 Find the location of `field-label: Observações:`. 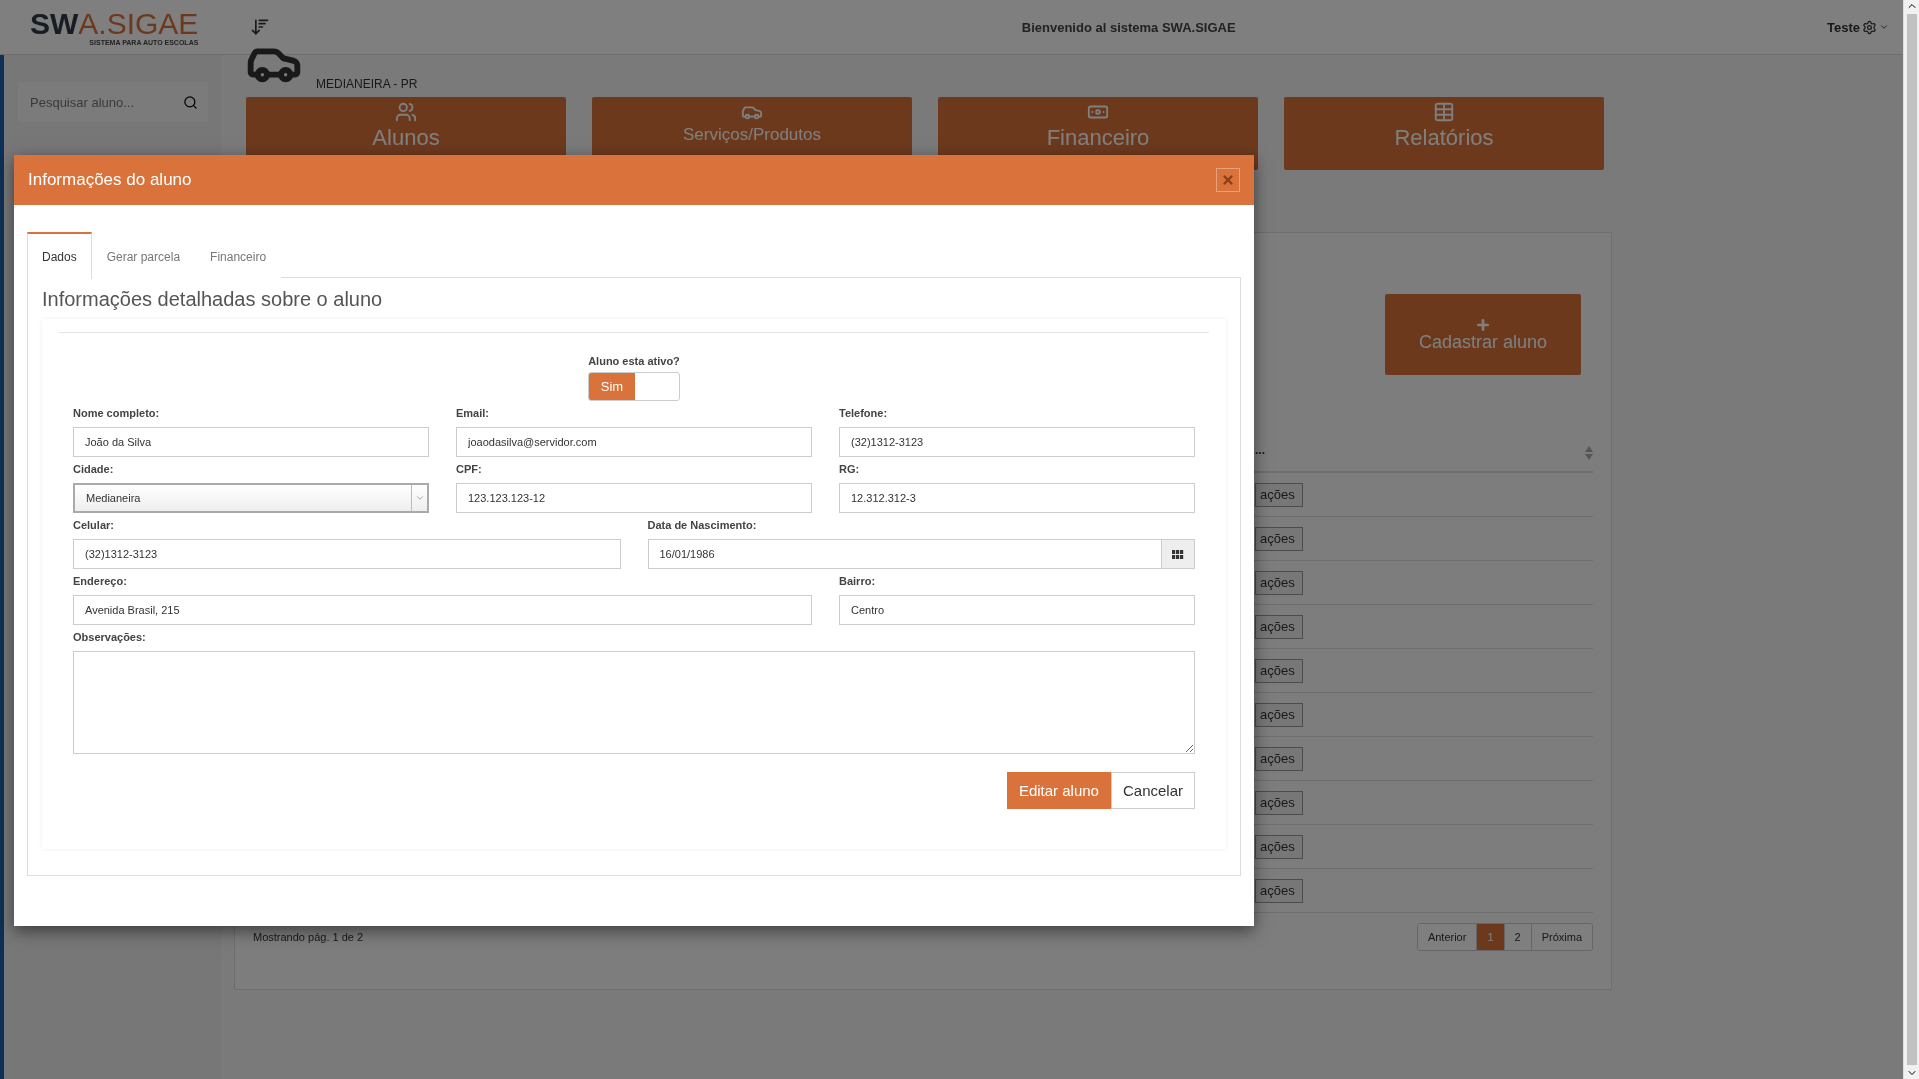

field-label: Observações: is located at coordinates (110, 637).